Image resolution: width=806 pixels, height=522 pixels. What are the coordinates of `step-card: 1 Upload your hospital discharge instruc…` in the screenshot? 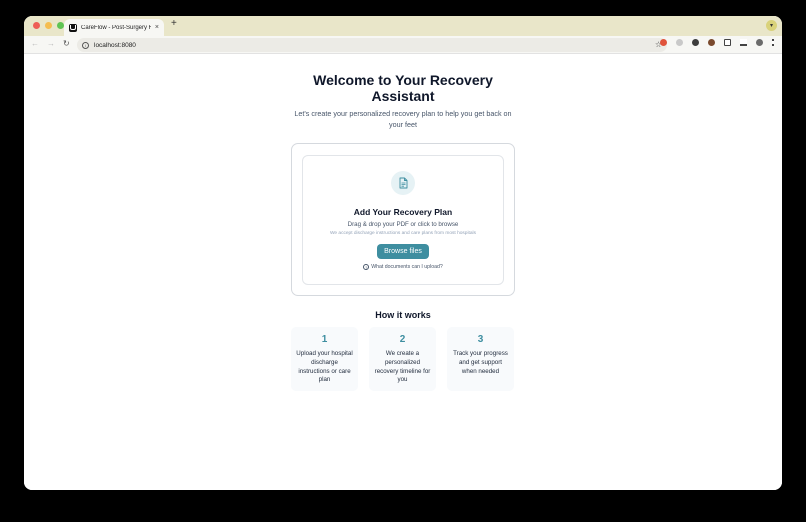 It's located at (324, 359).